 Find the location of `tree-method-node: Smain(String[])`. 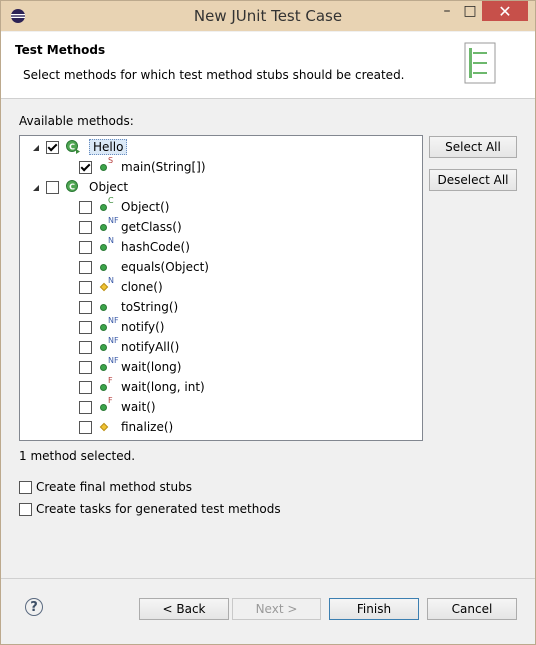

tree-method-node: Smain(String[]) is located at coordinates (220, 167).